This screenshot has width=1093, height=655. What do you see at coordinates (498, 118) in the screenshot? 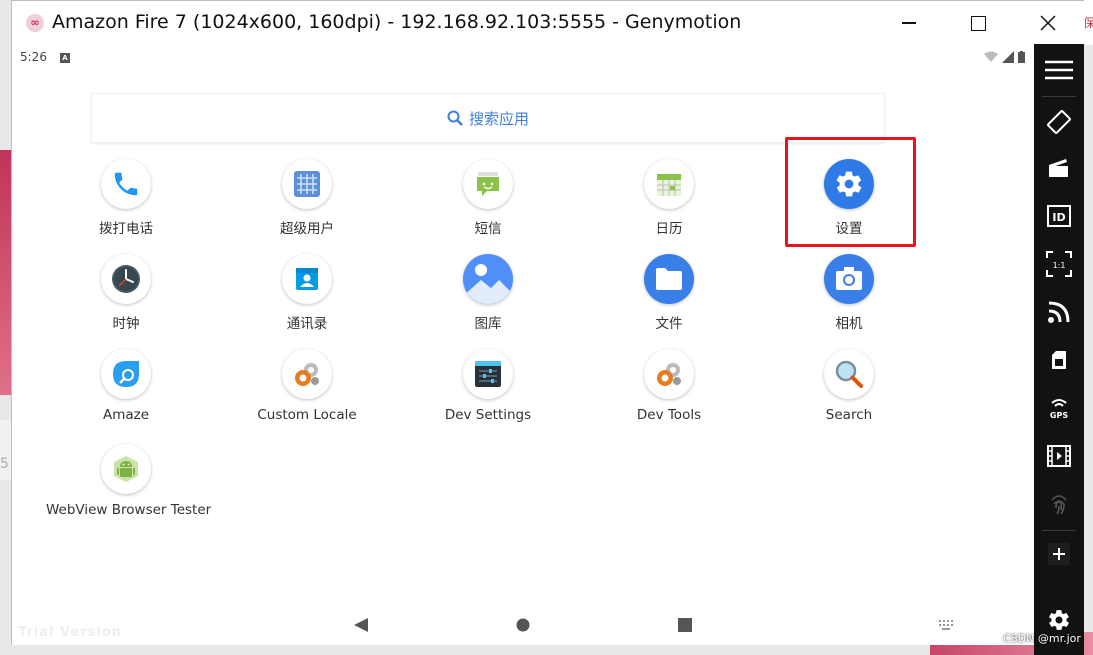
I see `search-label: 搜索应用` at bounding box center [498, 118].